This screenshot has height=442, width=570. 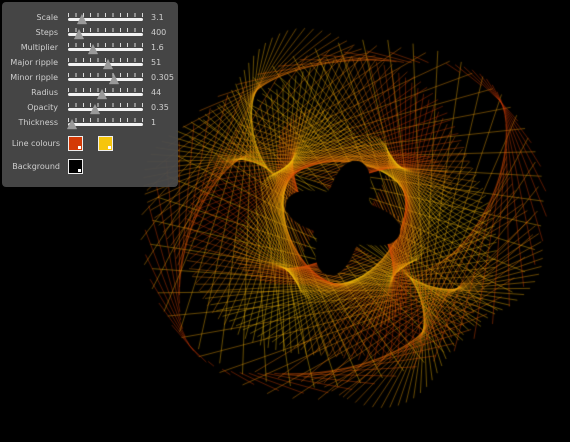 What do you see at coordinates (156, 92) in the screenshot?
I see `slider-value: 44` at bounding box center [156, 92].